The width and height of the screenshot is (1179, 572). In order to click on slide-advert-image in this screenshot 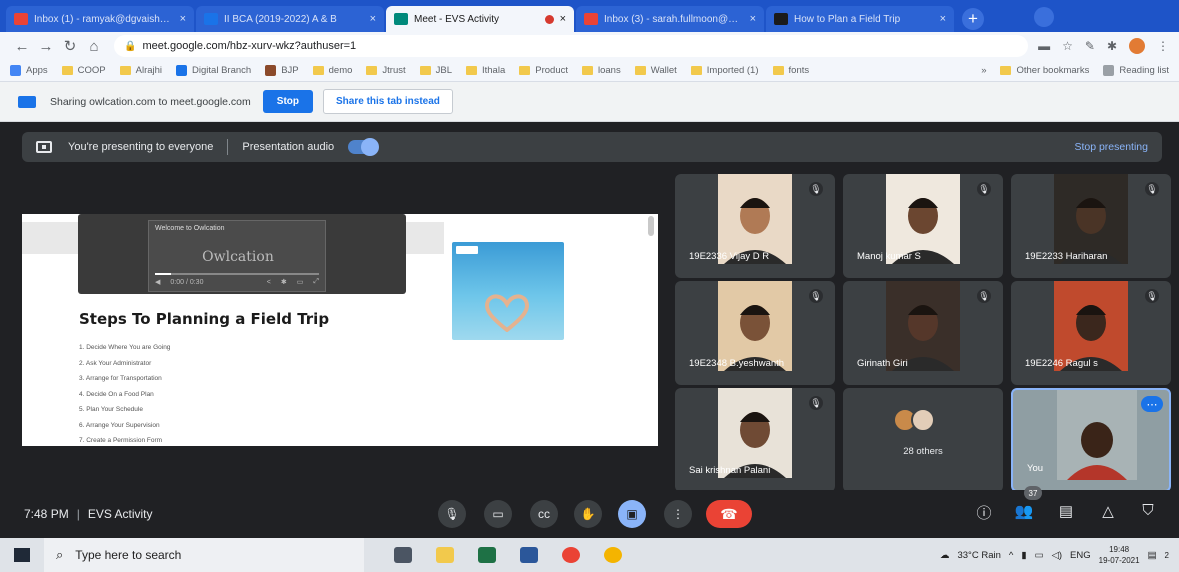, I will do `click(508, 291)`.